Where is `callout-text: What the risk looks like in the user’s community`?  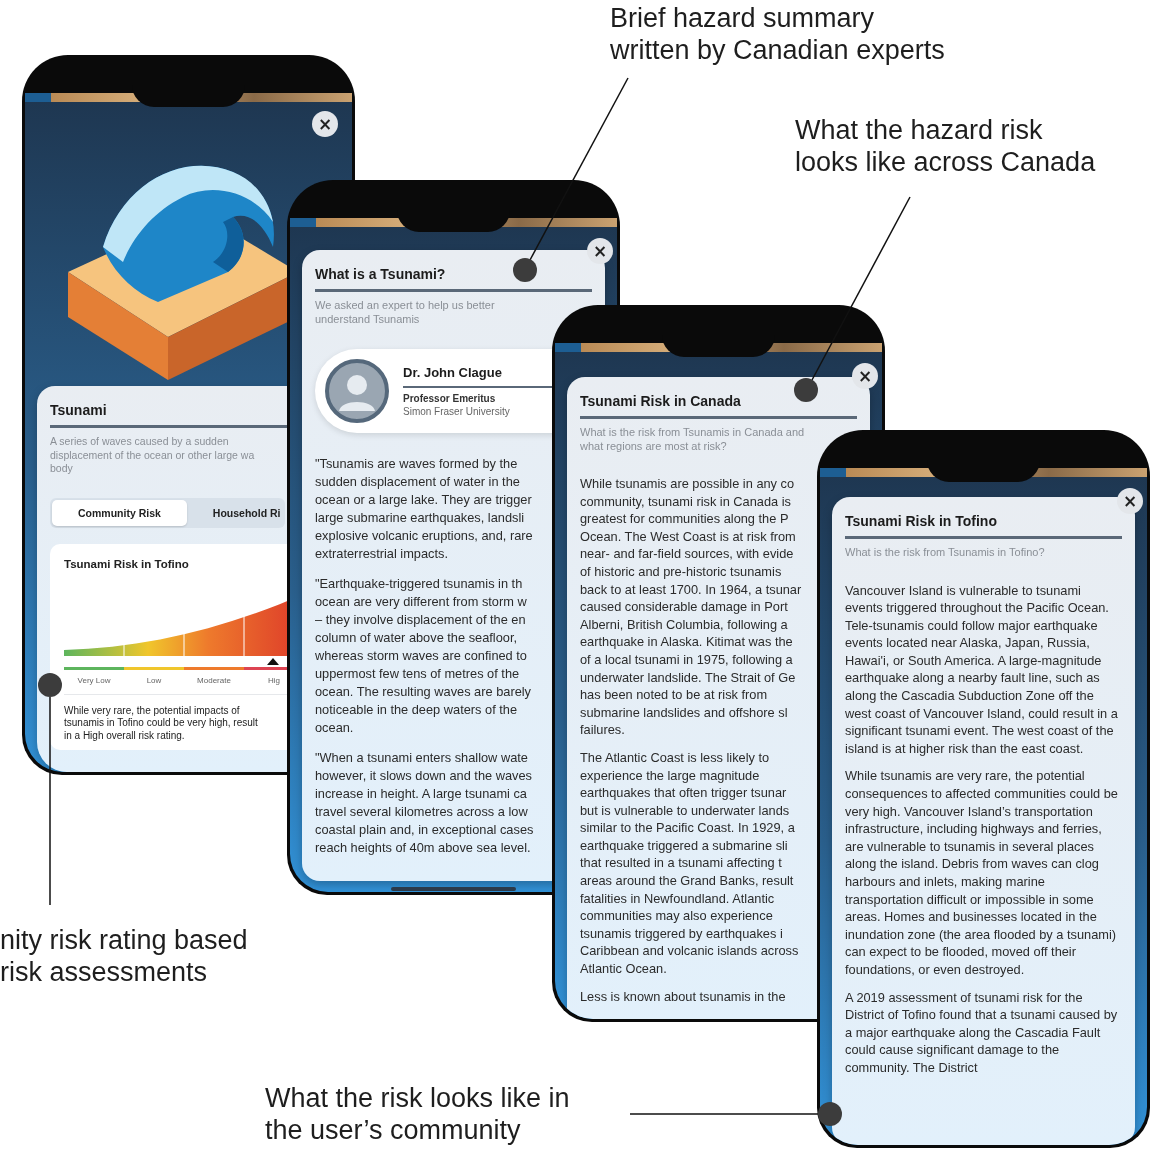 callout-text: What the risk looks like in the user’s community is located at coordinates (417, 1114).